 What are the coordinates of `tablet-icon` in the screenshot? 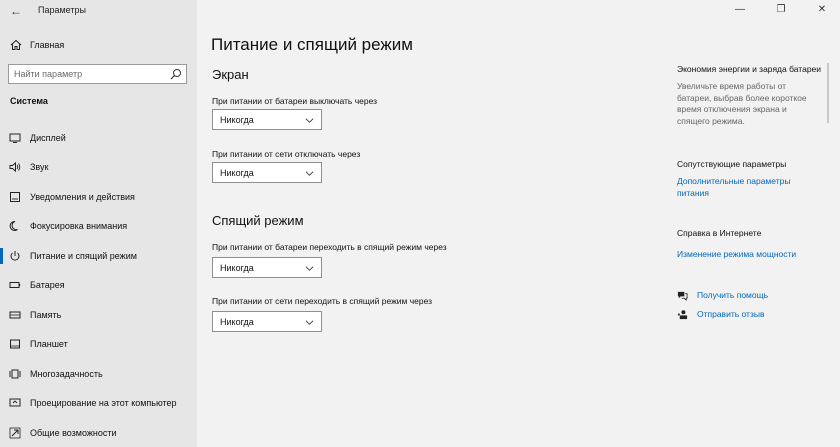 It's located at (15, 344).